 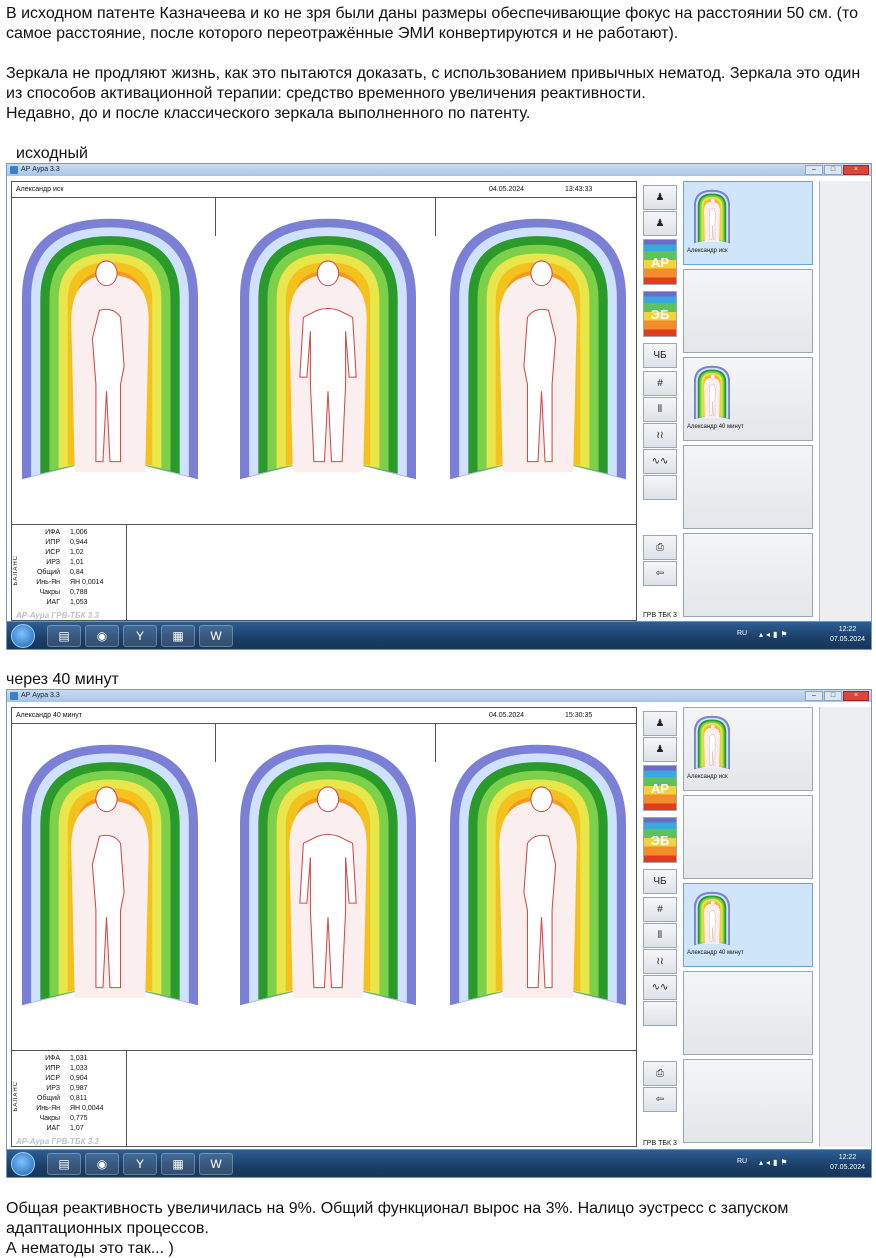 What do you see at coordinates (847, 1157) in the screenshot?
I see `clock-time: 12:22` at bounding box center [847, 1157].